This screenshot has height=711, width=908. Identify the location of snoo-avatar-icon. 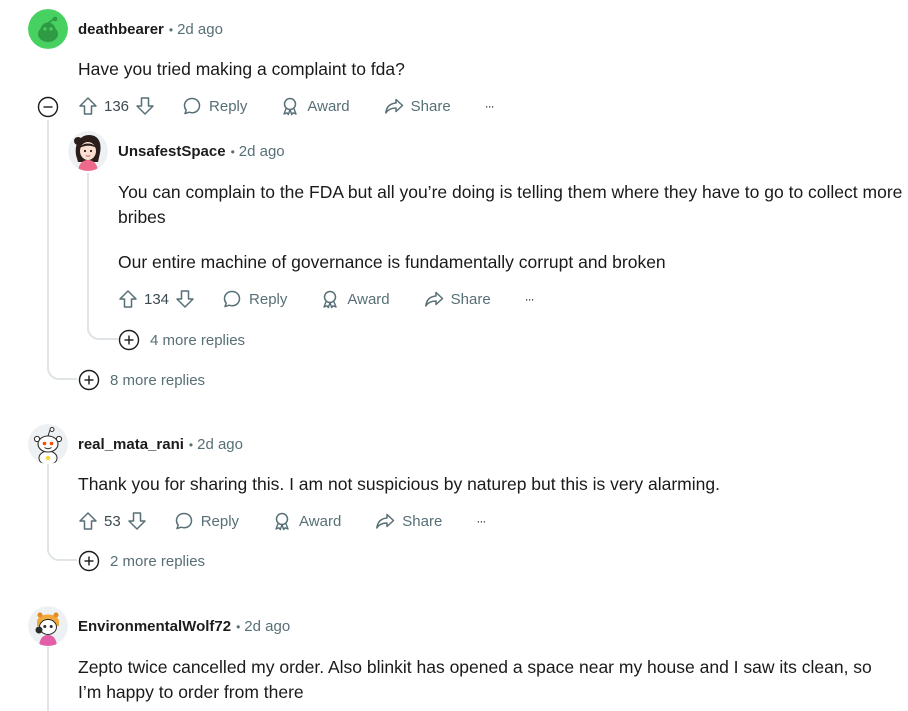
(48, 444).